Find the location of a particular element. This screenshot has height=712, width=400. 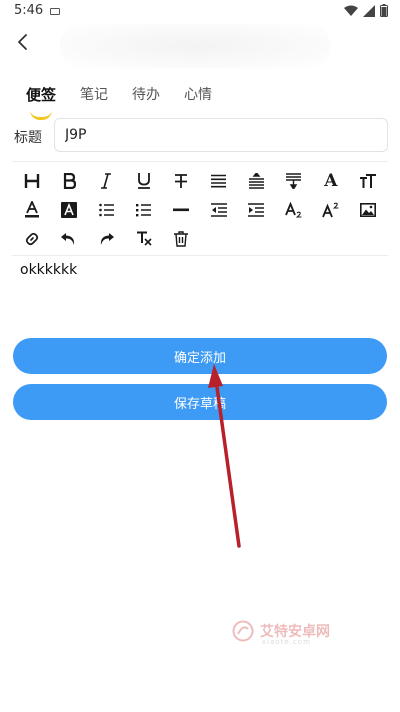

tab-label: 笔记 is located at coordinates (94, 95).